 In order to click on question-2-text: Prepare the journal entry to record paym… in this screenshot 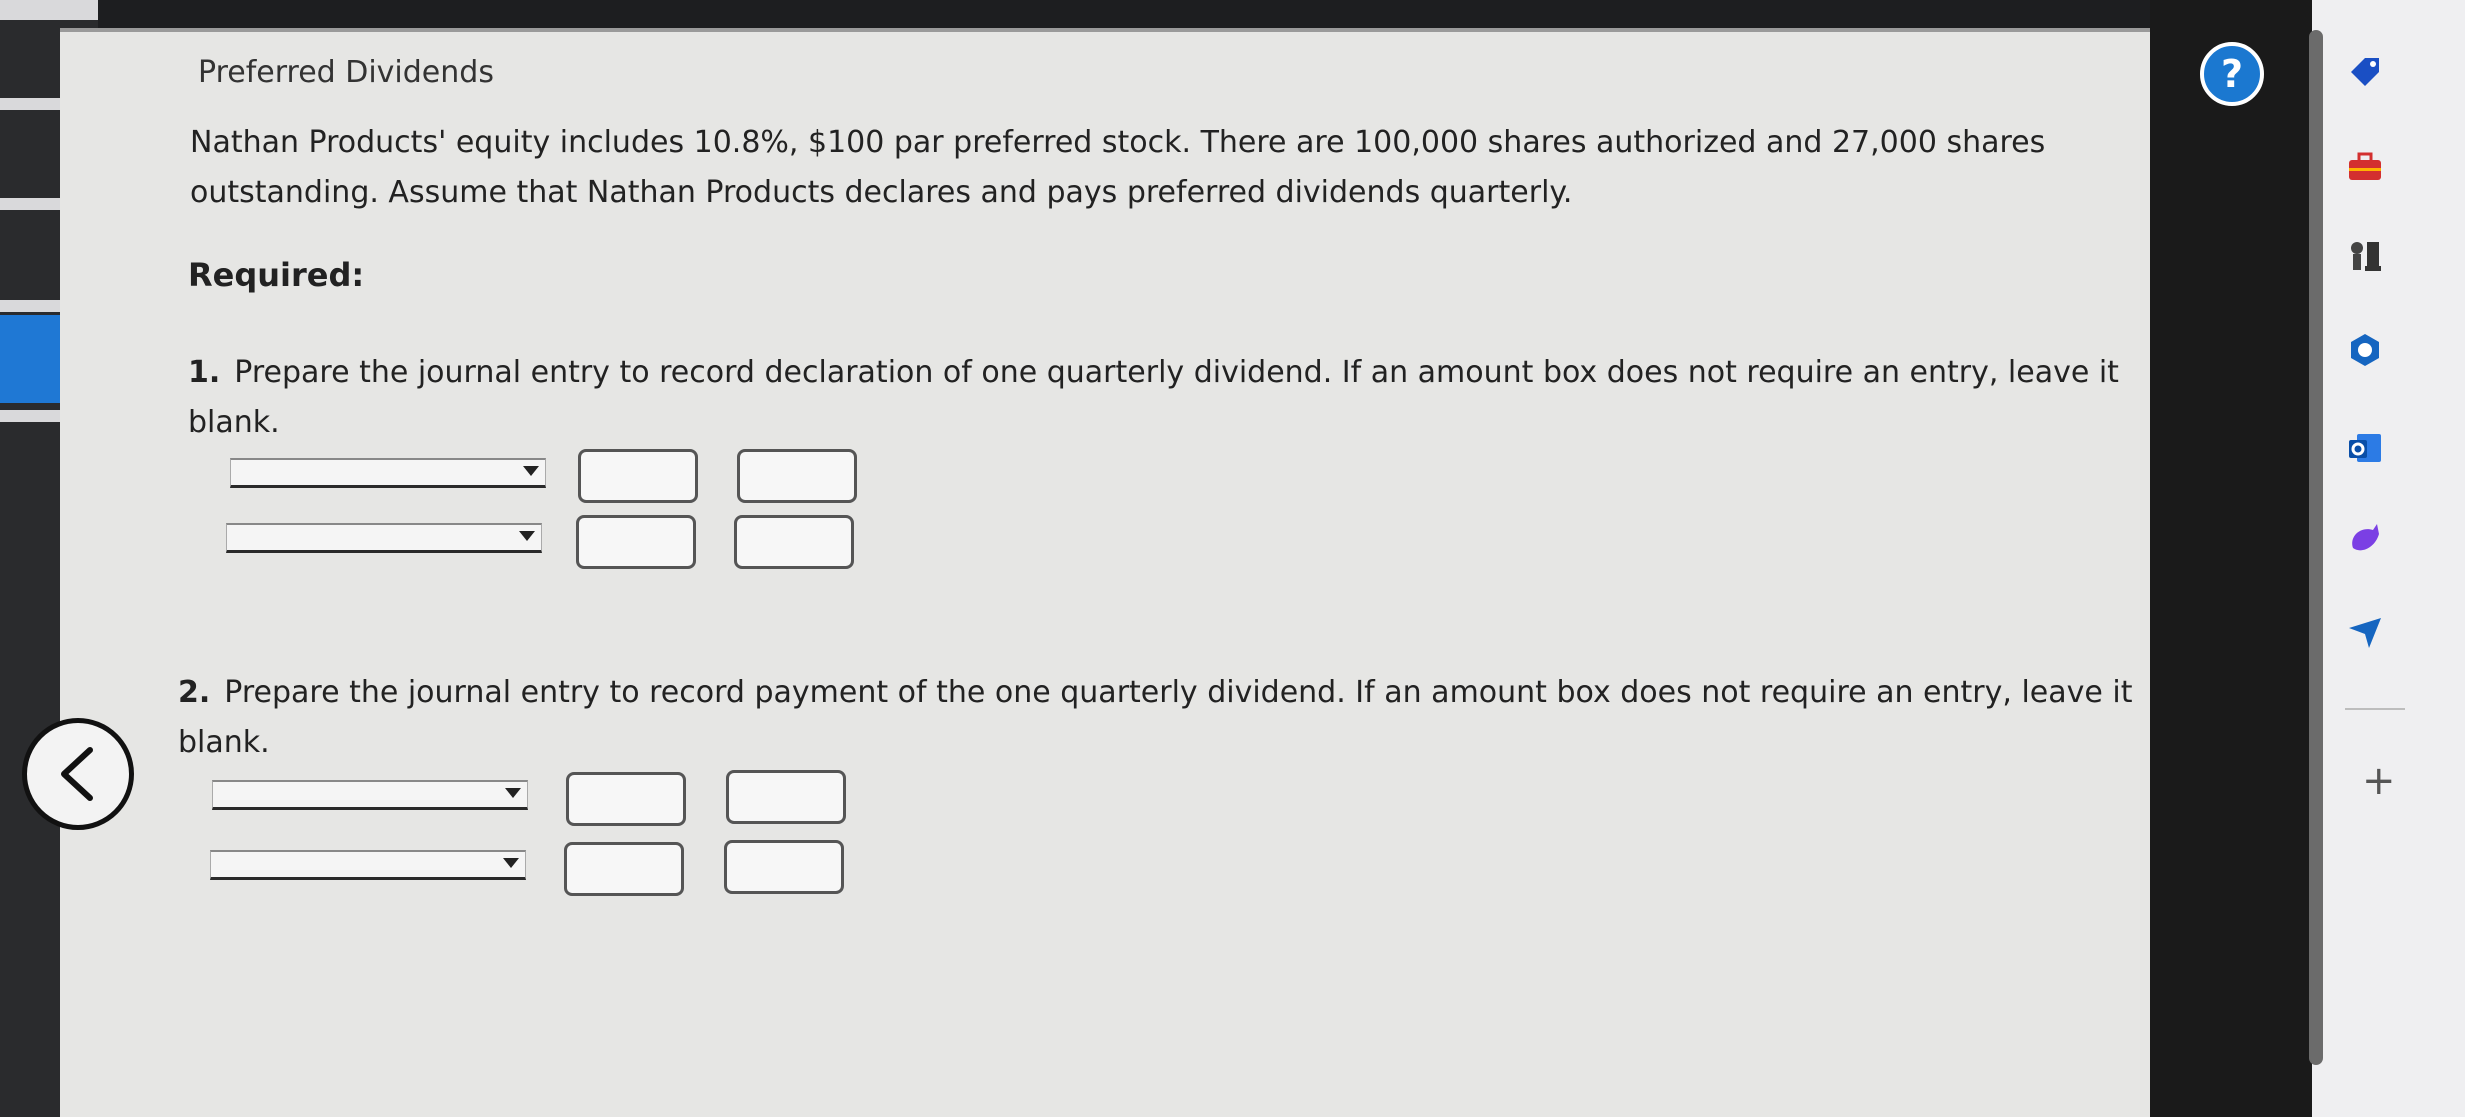, I will do `click(1155, 717)`.